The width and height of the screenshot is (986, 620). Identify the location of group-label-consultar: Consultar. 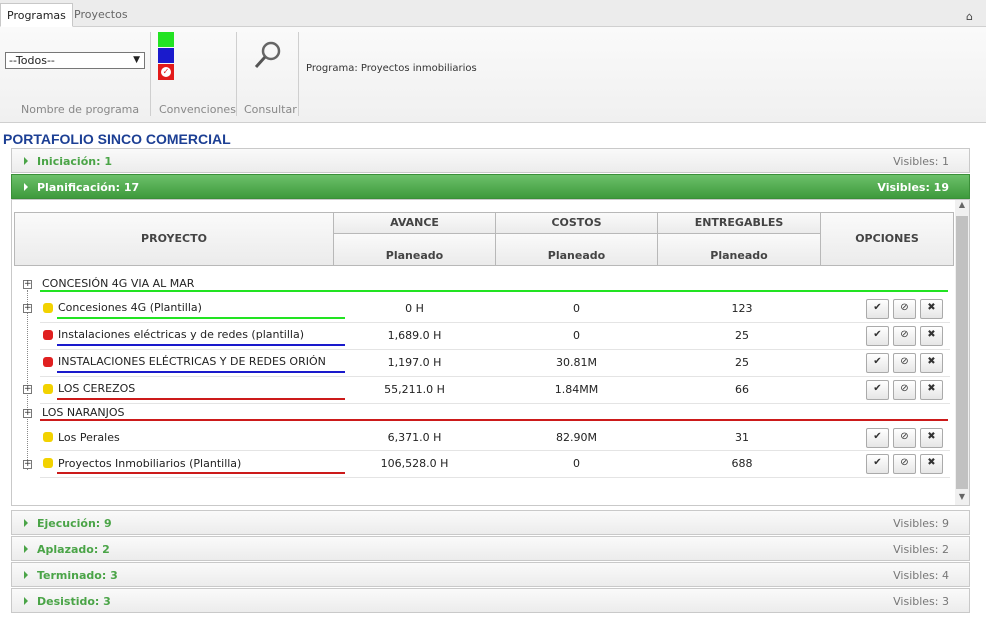
(270, 109).